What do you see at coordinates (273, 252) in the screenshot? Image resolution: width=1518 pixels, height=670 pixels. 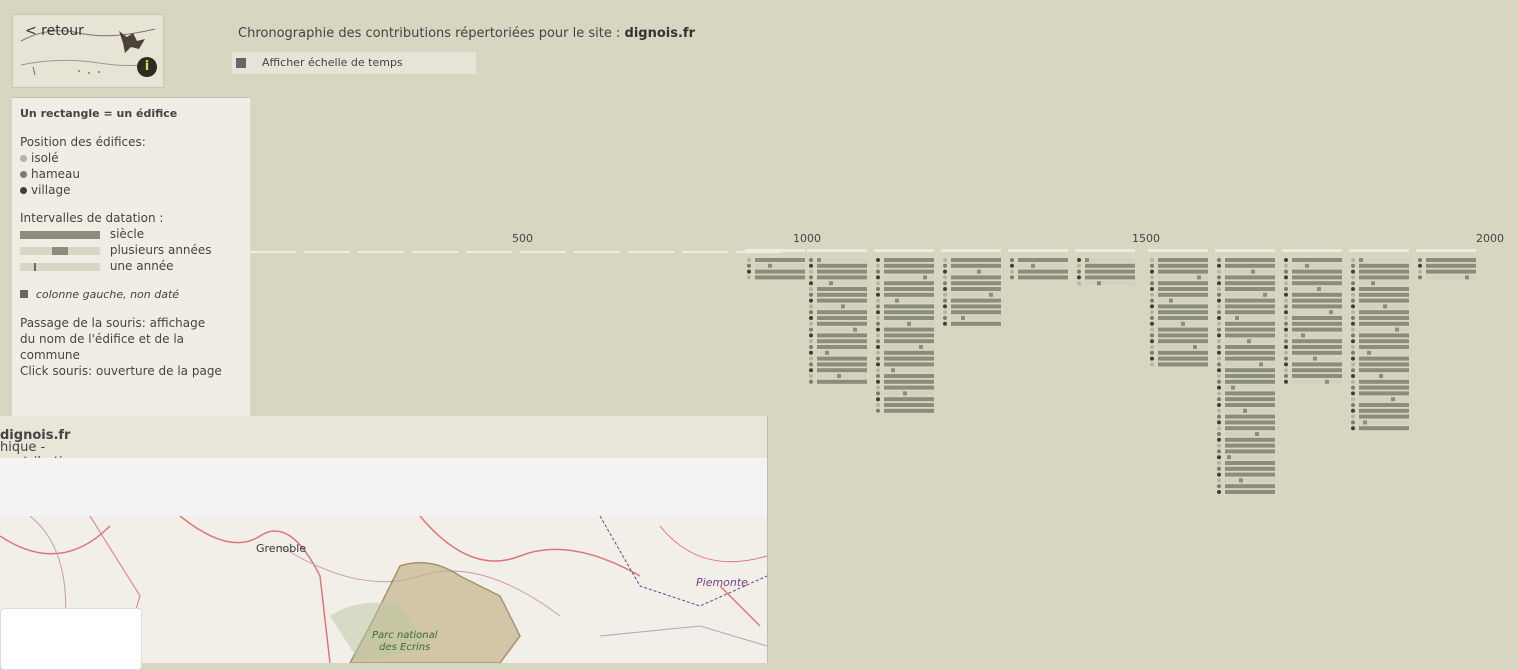 I see `axis-segment` at bounding box center [273, 252].